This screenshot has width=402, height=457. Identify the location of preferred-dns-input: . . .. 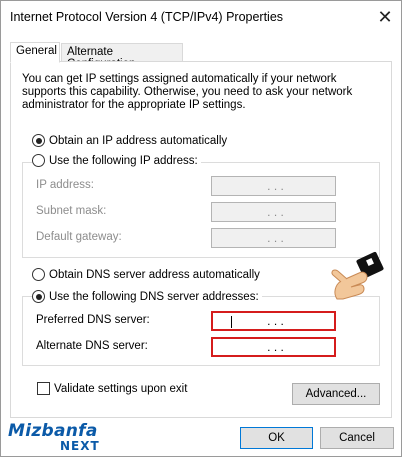
(273, 321).